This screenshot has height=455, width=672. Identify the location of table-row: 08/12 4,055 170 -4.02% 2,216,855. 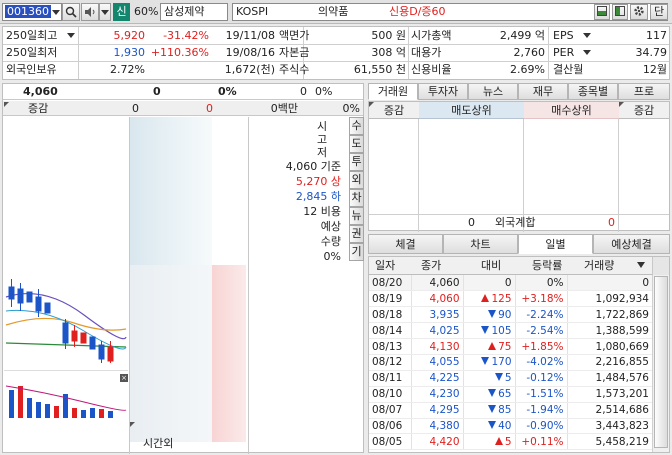
(511, 362).